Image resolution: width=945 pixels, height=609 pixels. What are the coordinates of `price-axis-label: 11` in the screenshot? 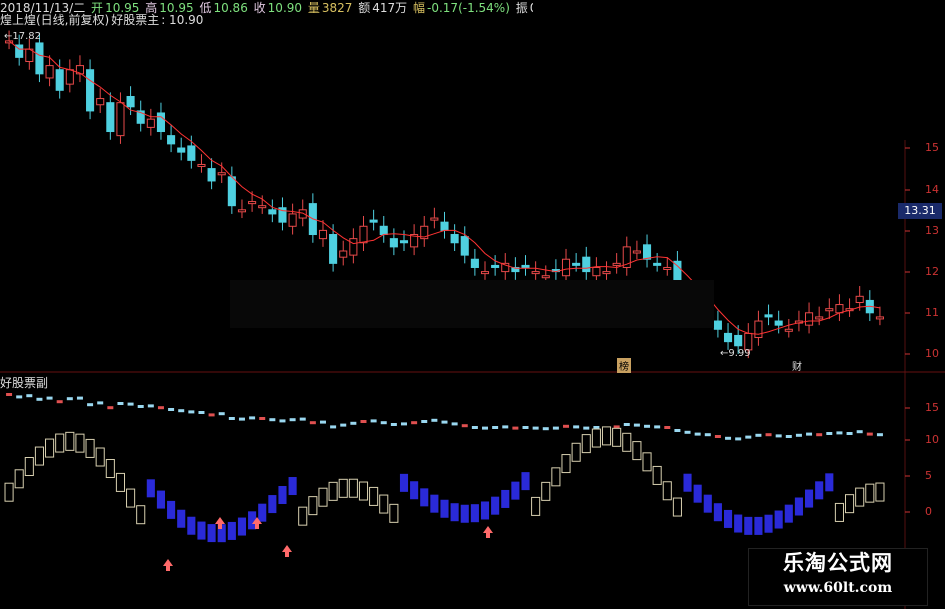 It's located at (932, 312).